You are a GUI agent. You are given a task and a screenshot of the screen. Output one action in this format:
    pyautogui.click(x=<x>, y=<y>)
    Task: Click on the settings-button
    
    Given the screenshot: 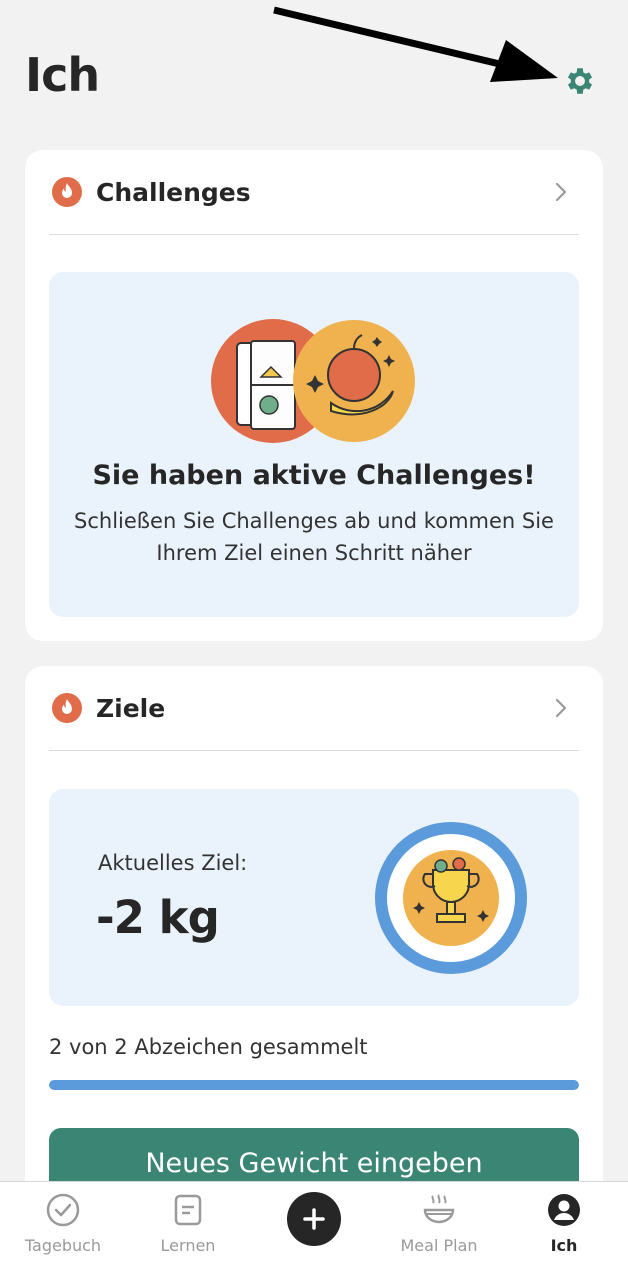 What is the action you would take?
    pyautogui.click(x=580, y=81)
    